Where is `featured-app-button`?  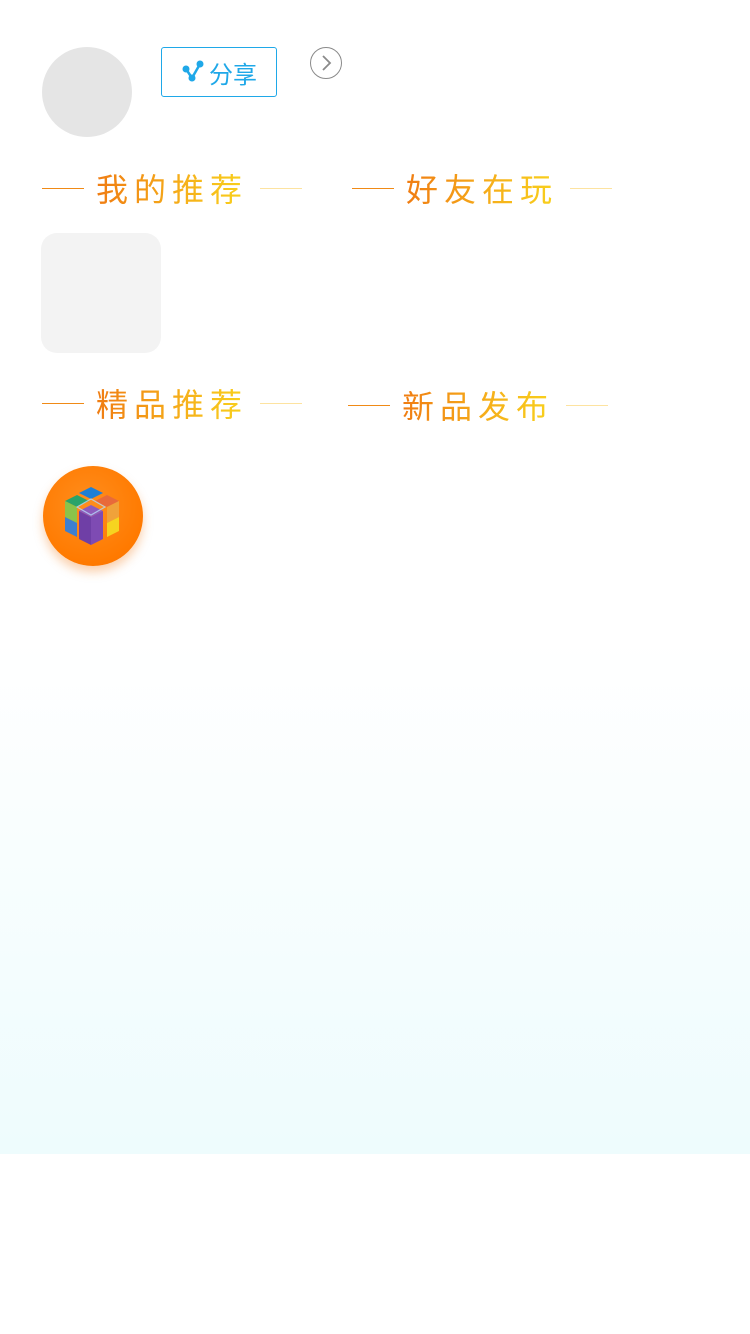
featured-app-button is located at coordinates (93, 516).